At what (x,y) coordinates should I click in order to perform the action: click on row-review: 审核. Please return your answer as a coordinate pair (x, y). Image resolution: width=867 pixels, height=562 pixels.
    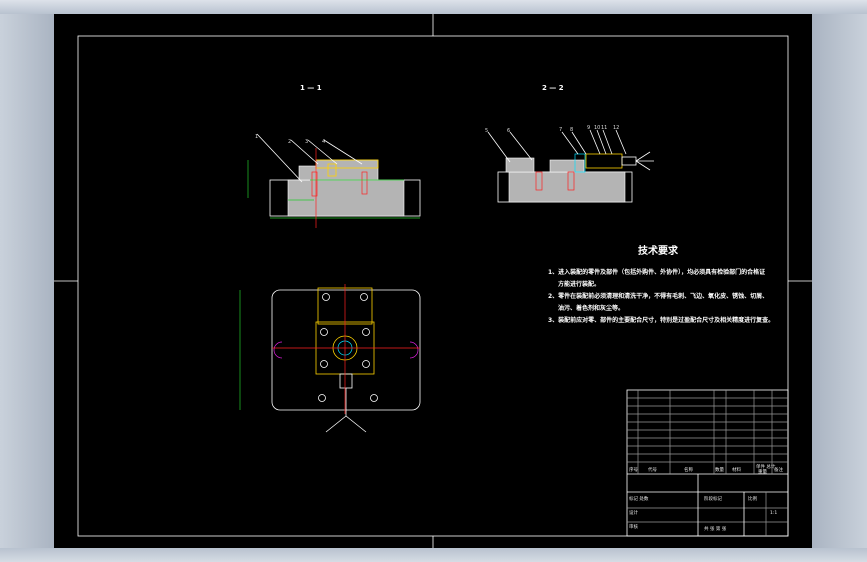
    Looking at the image, I should click on (633, 526).